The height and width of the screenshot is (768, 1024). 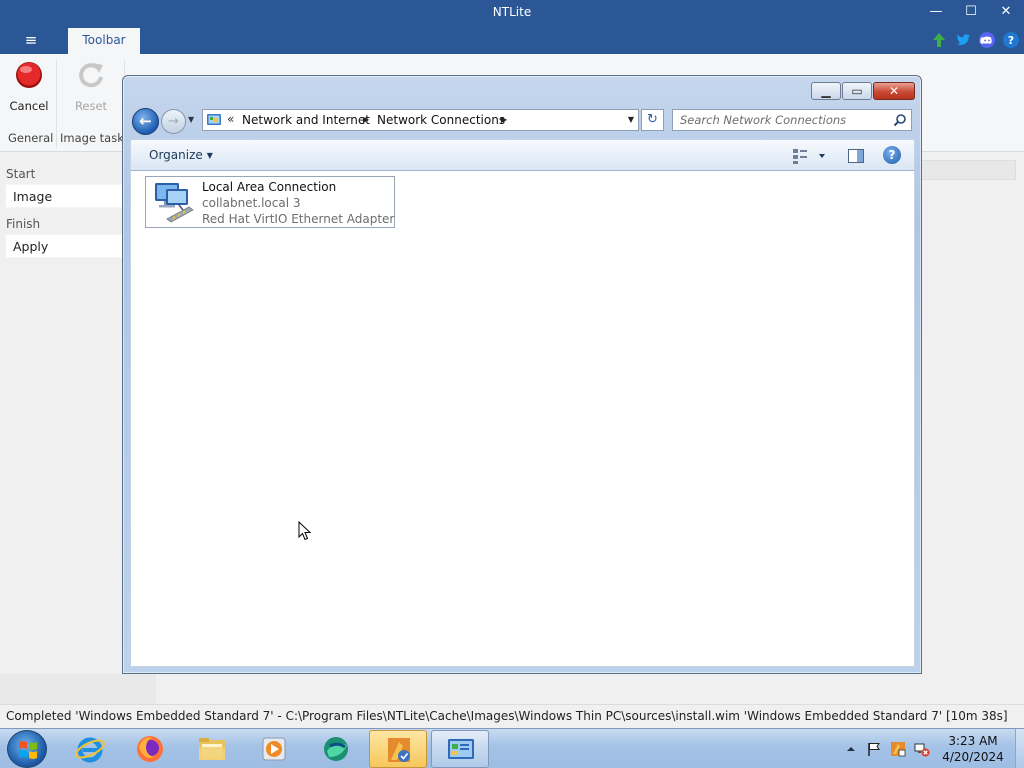 I want to click on internet-explorer-icon, so click(x=90, y=750).